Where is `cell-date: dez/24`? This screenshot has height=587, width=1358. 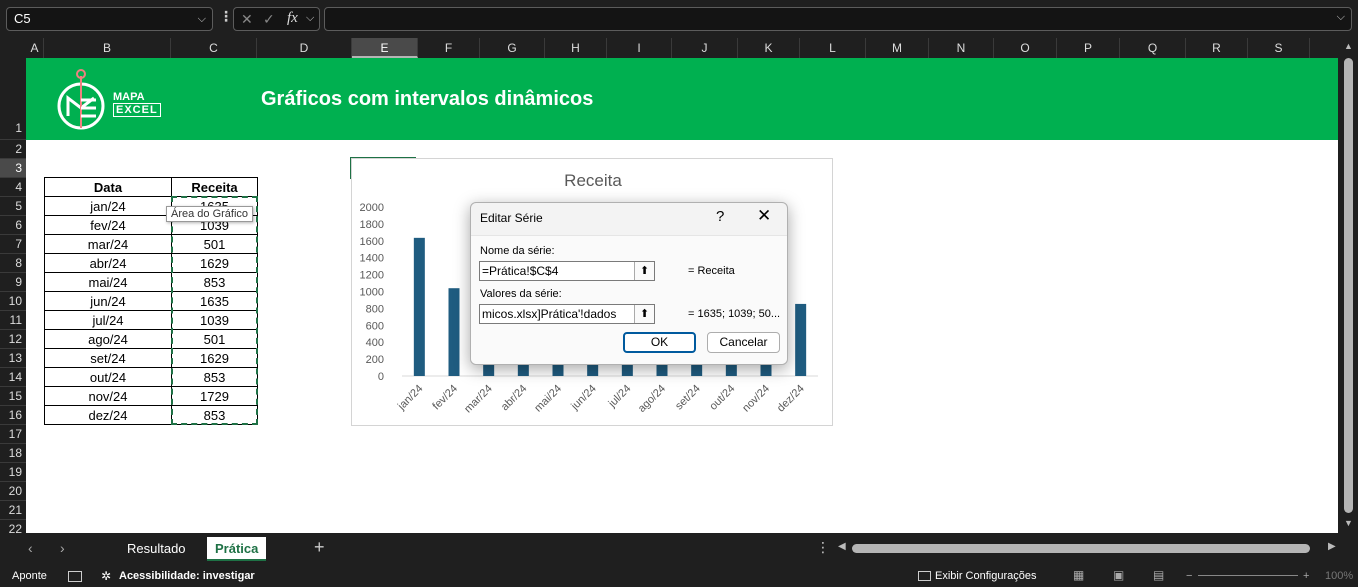
cell-date: dez/24 is located at coordinates (108, 415).